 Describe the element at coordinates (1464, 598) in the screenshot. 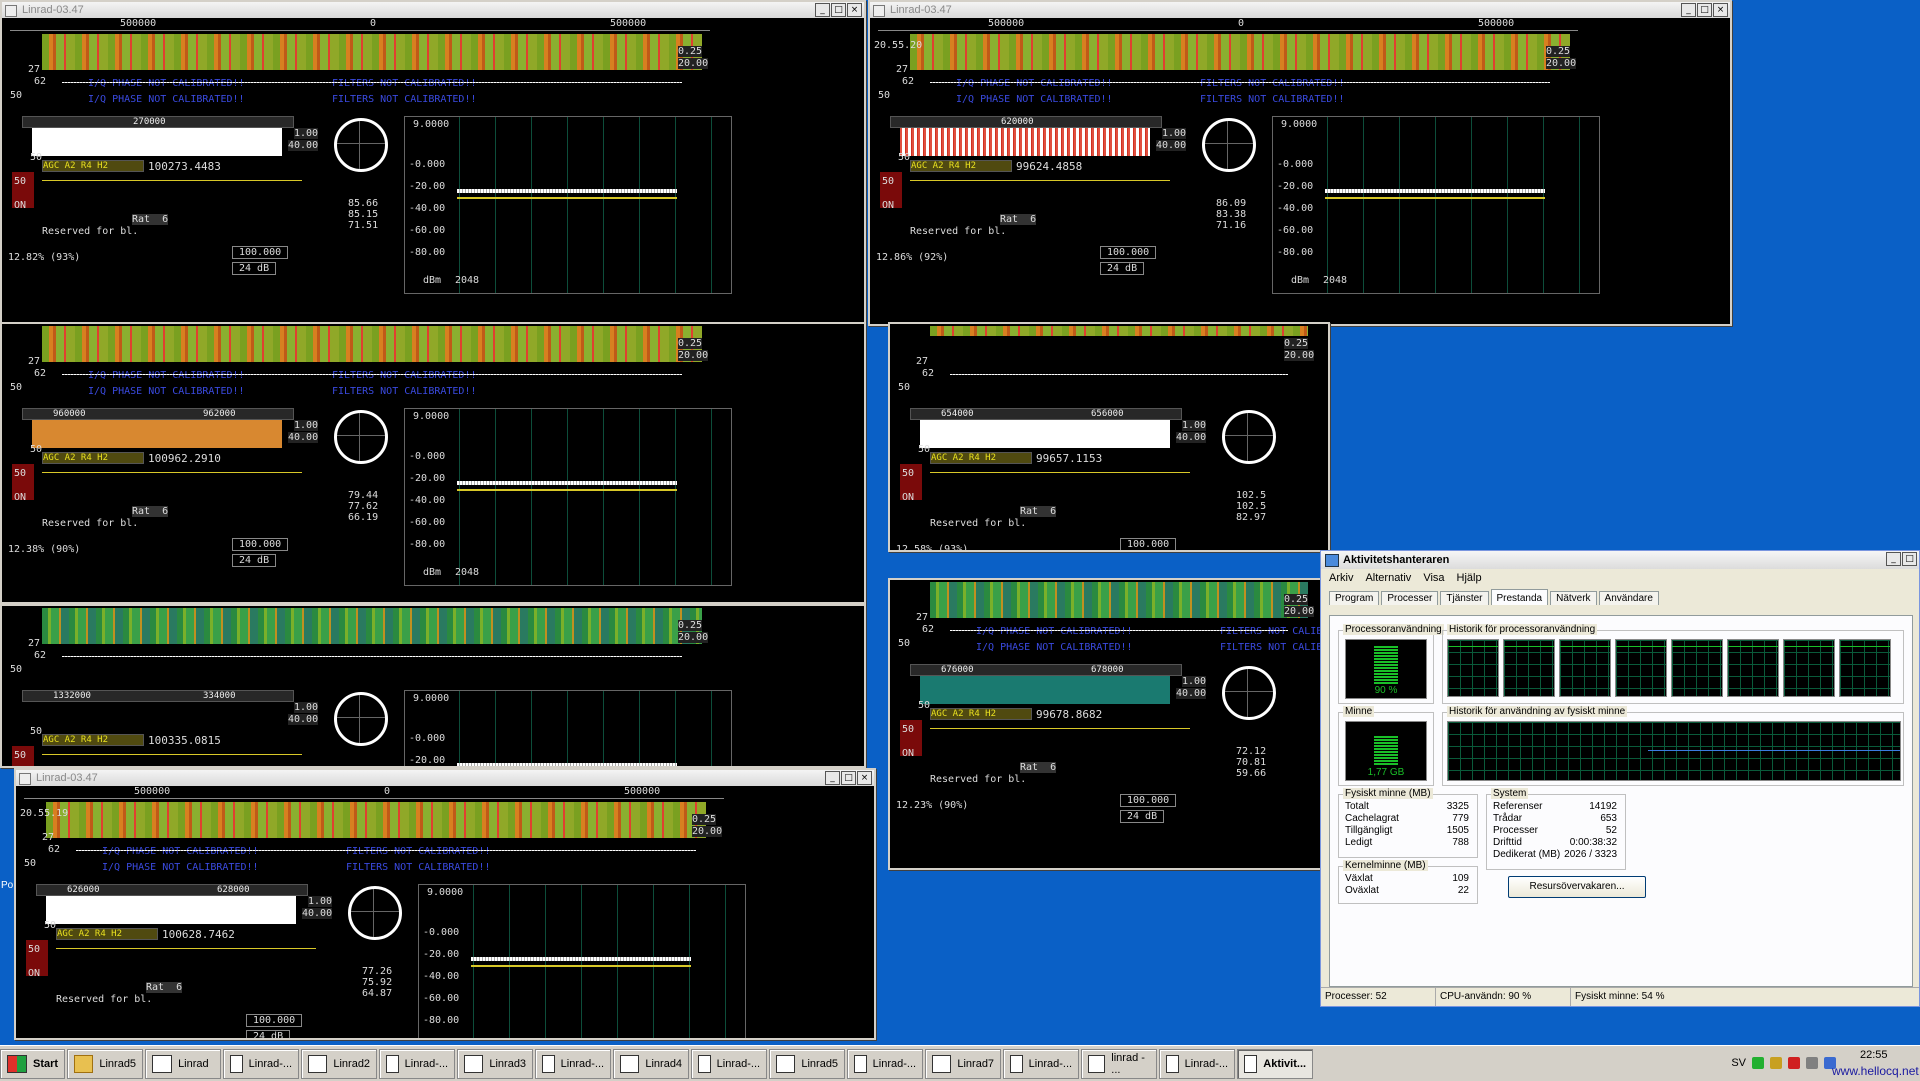

I see `tab-tjanster: Tjänster` at that location.